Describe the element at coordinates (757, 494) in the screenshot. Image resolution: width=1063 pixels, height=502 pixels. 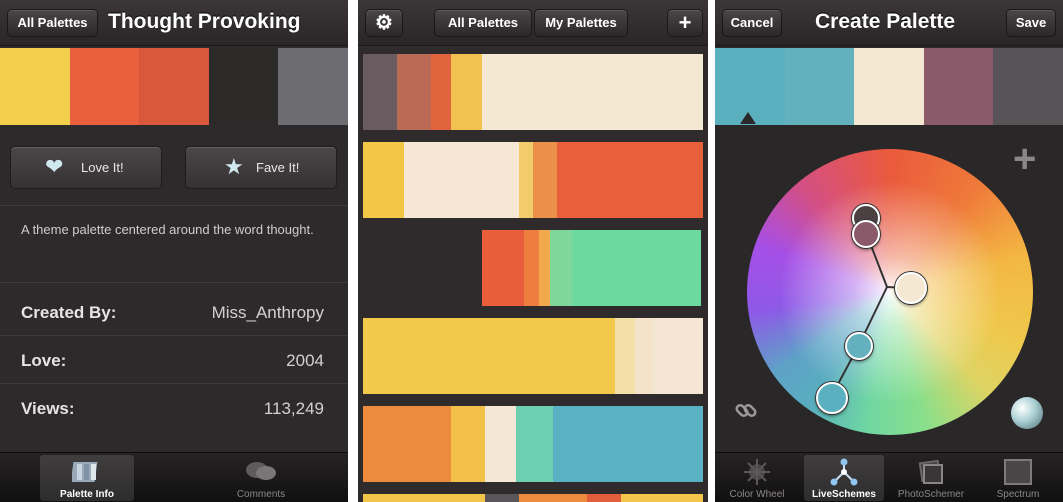
I see `tab-color-wheel-label: Color Wheel` at that location.